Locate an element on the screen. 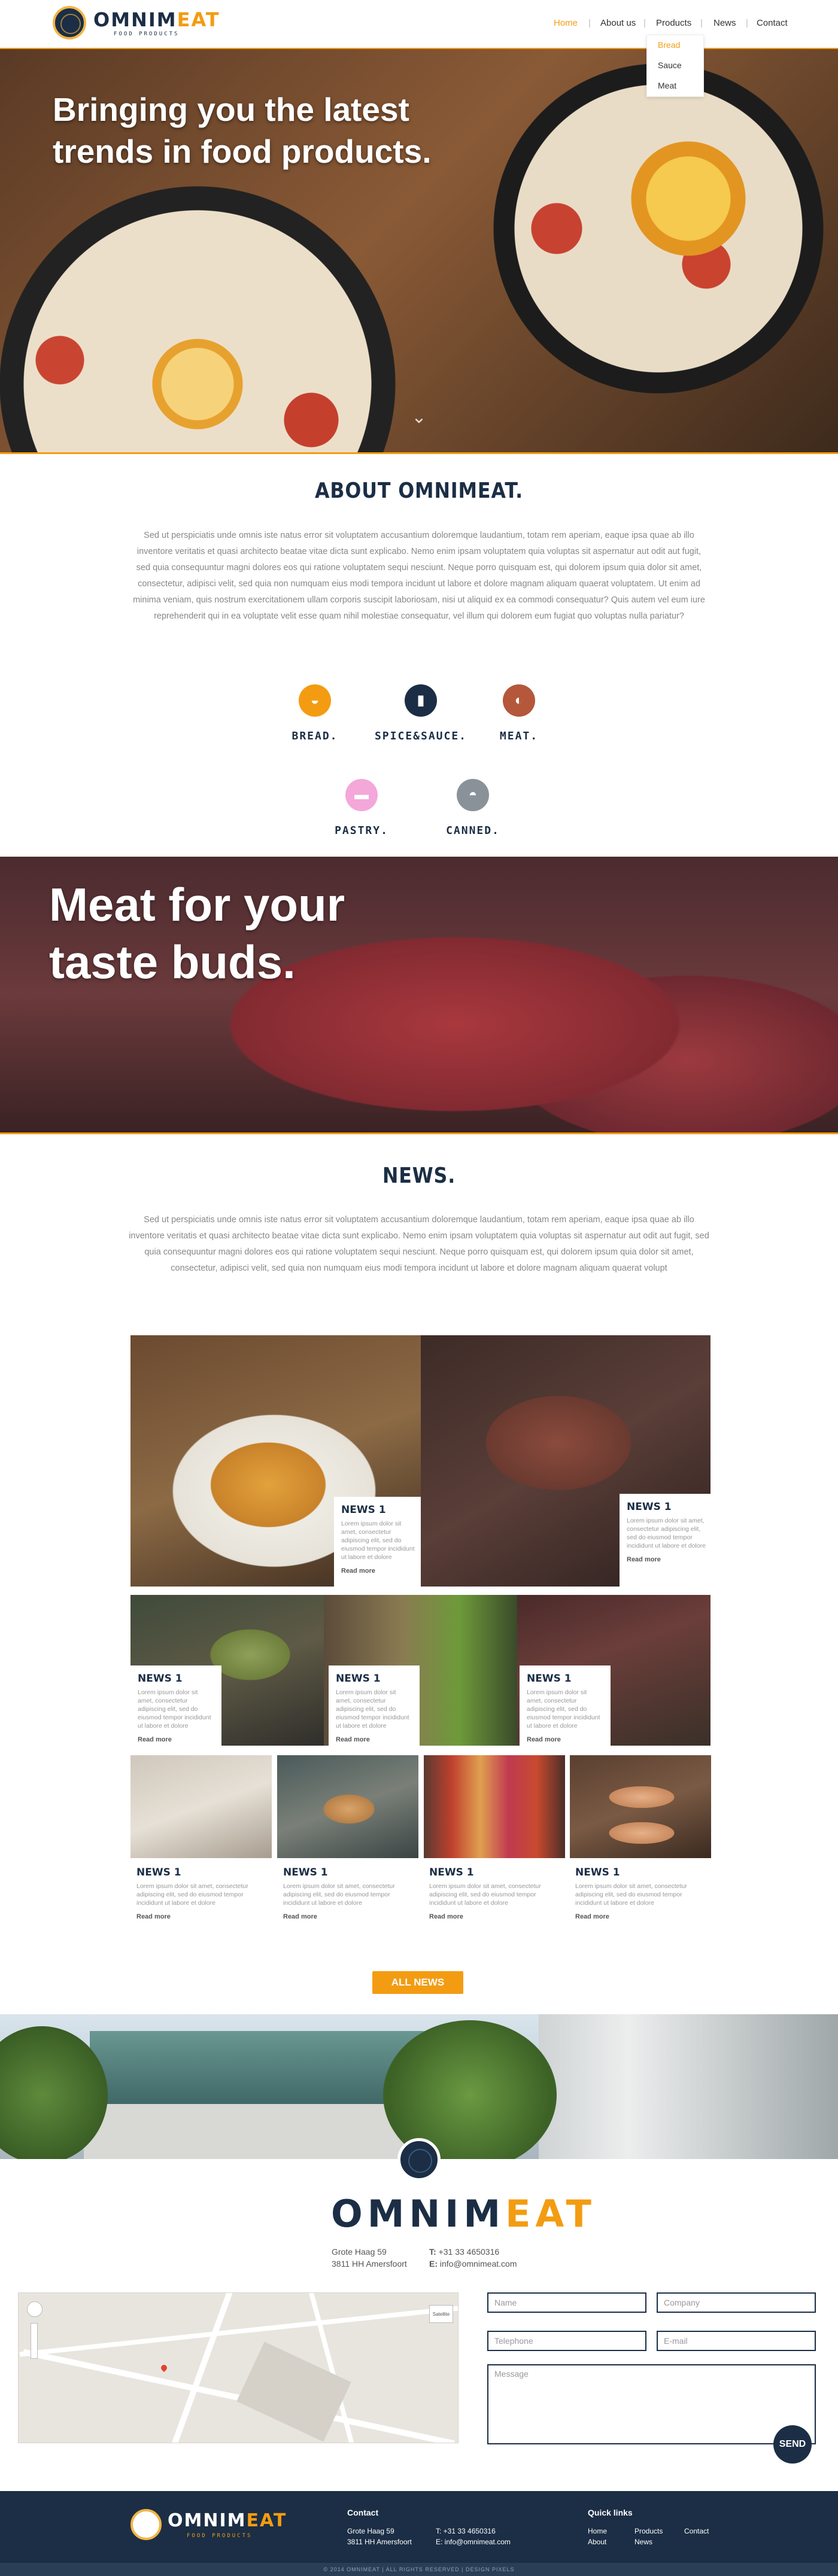  globe-logo-icon is located at coordinates (419, 2159).